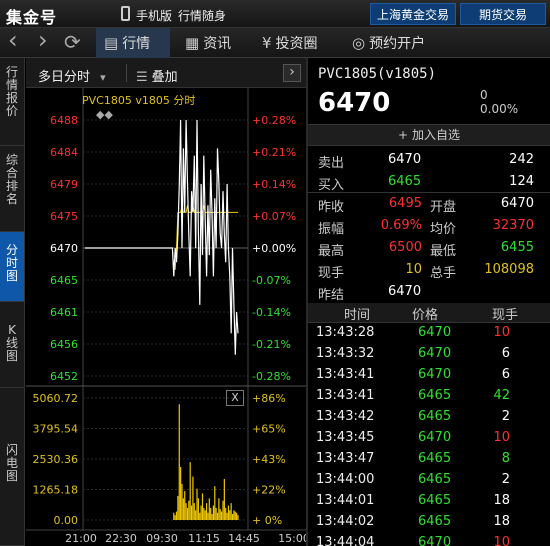 The image size is (550, 546). What do you see at coordinates (43, 40) in the screenshot?
I see `forward-arrow-icon: ›` at bounding box center [43, 40].